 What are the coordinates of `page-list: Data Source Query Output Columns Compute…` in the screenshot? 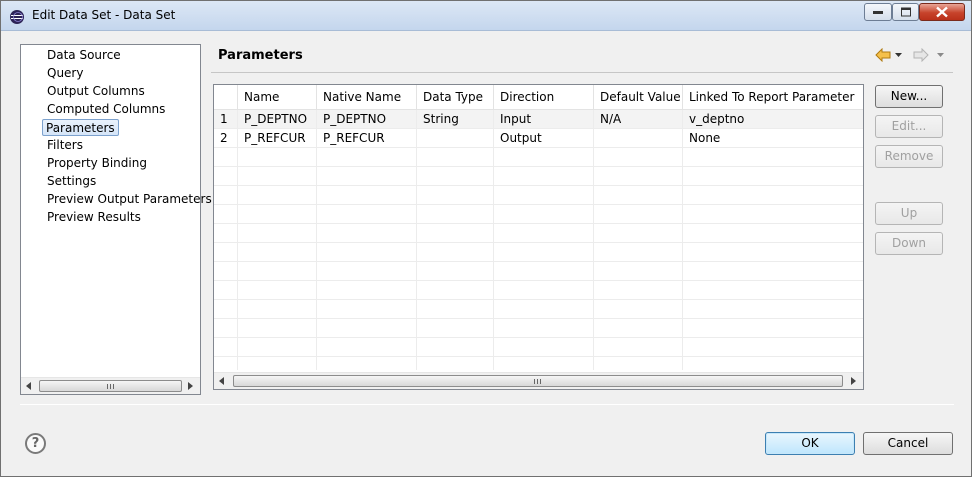 It's located at (116, 219).